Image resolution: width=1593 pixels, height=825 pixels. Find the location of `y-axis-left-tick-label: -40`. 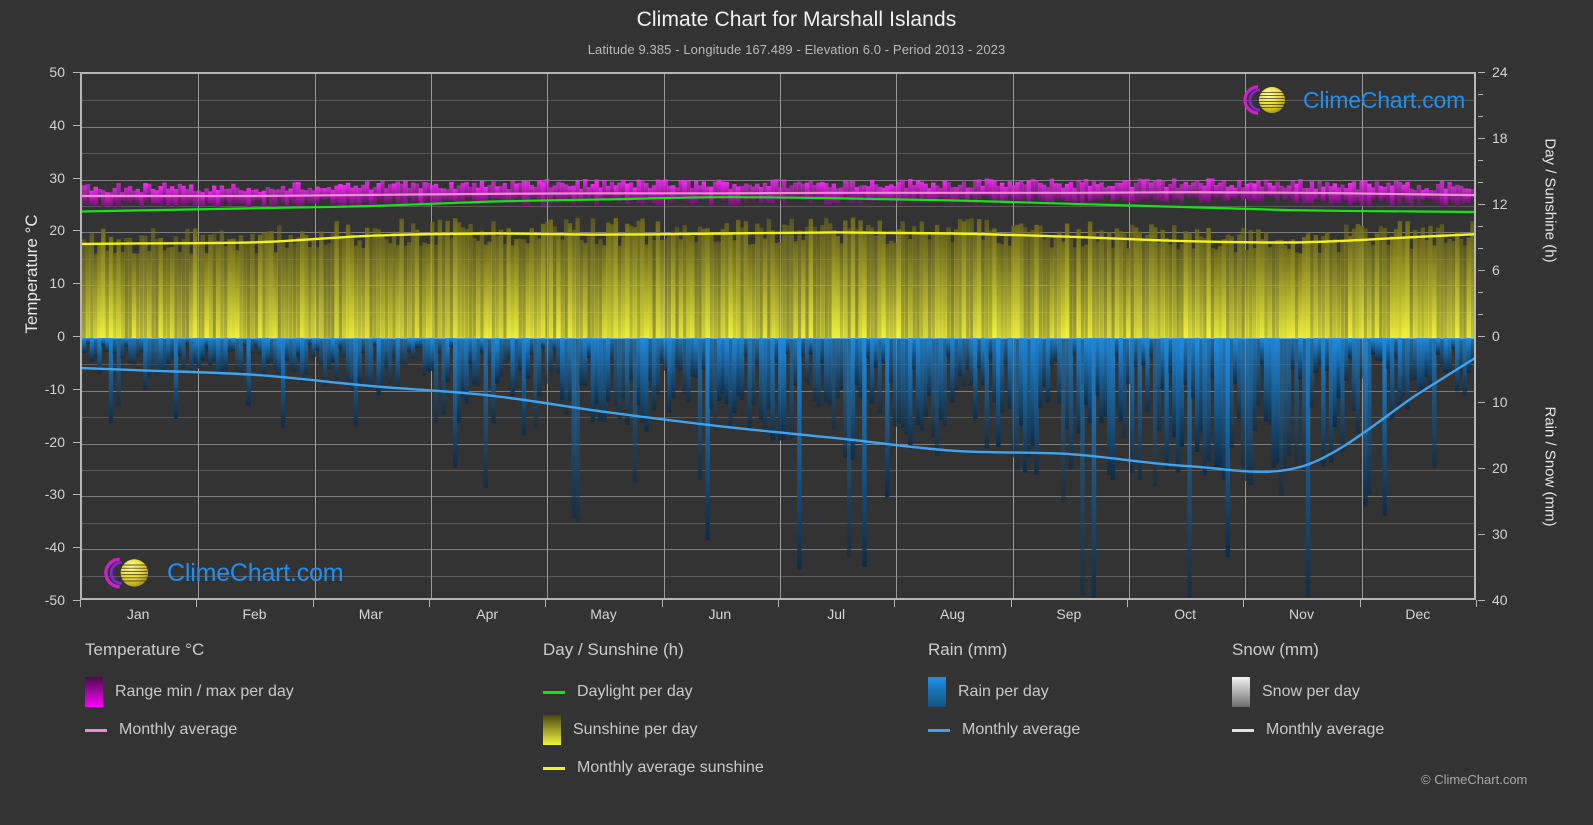

y-axis-left-tick-label: -40 is located at coordinates (54, 547).